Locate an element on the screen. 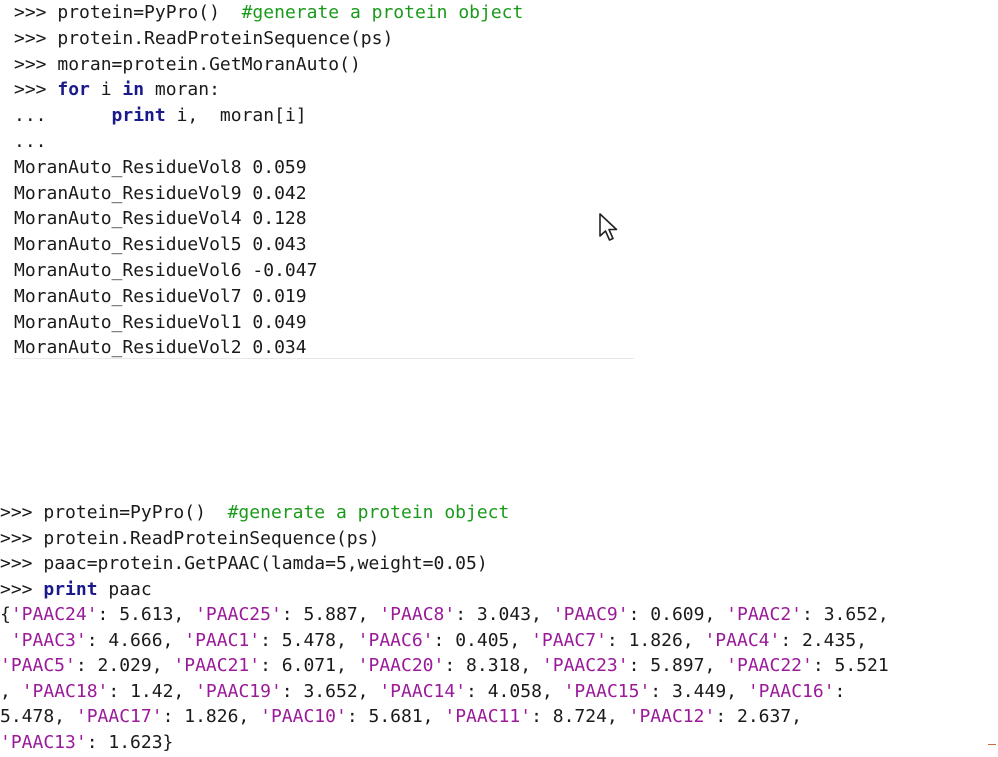  console-output-line: MoranAuto_ResidueVol6 -0.047 is located at coordinates (166, 270).